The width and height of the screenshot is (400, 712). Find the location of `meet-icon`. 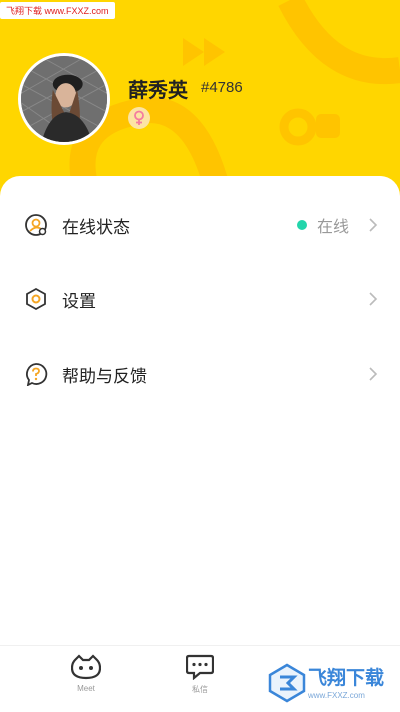

meet-icon is located at coordinates (86, 667).